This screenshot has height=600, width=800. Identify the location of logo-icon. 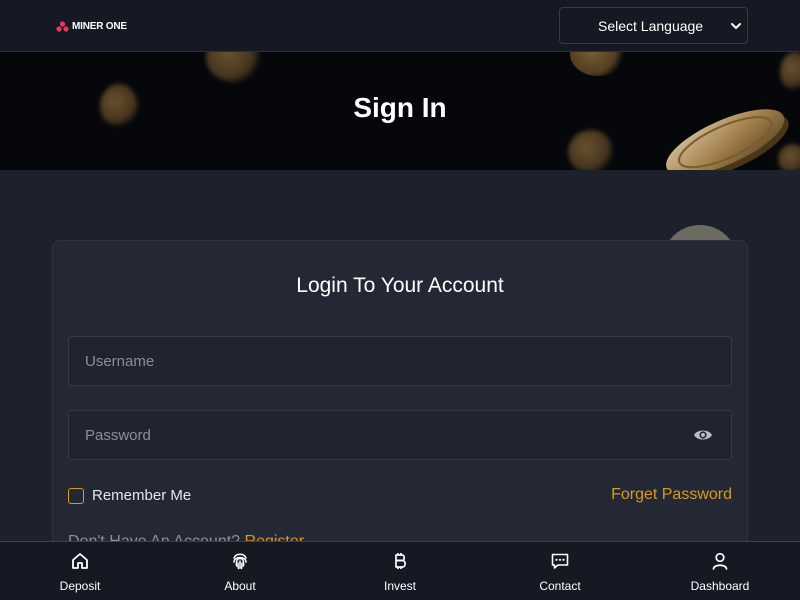
(62, 26).